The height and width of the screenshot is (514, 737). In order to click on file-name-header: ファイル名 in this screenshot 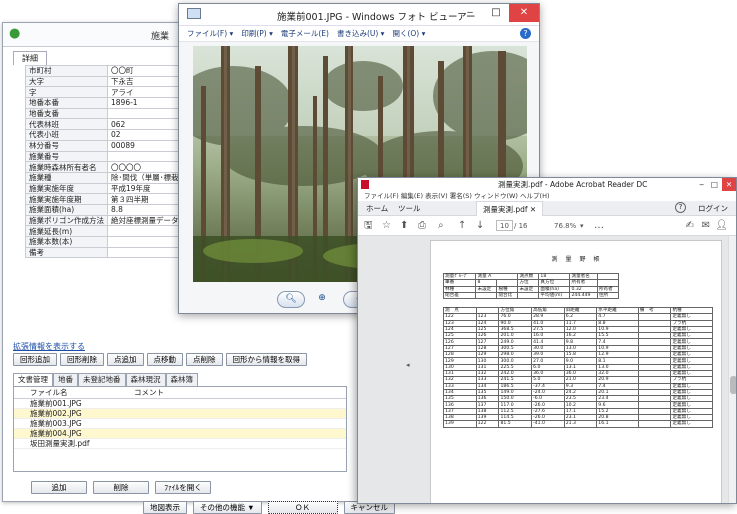, I will do `click(74, 392)`.